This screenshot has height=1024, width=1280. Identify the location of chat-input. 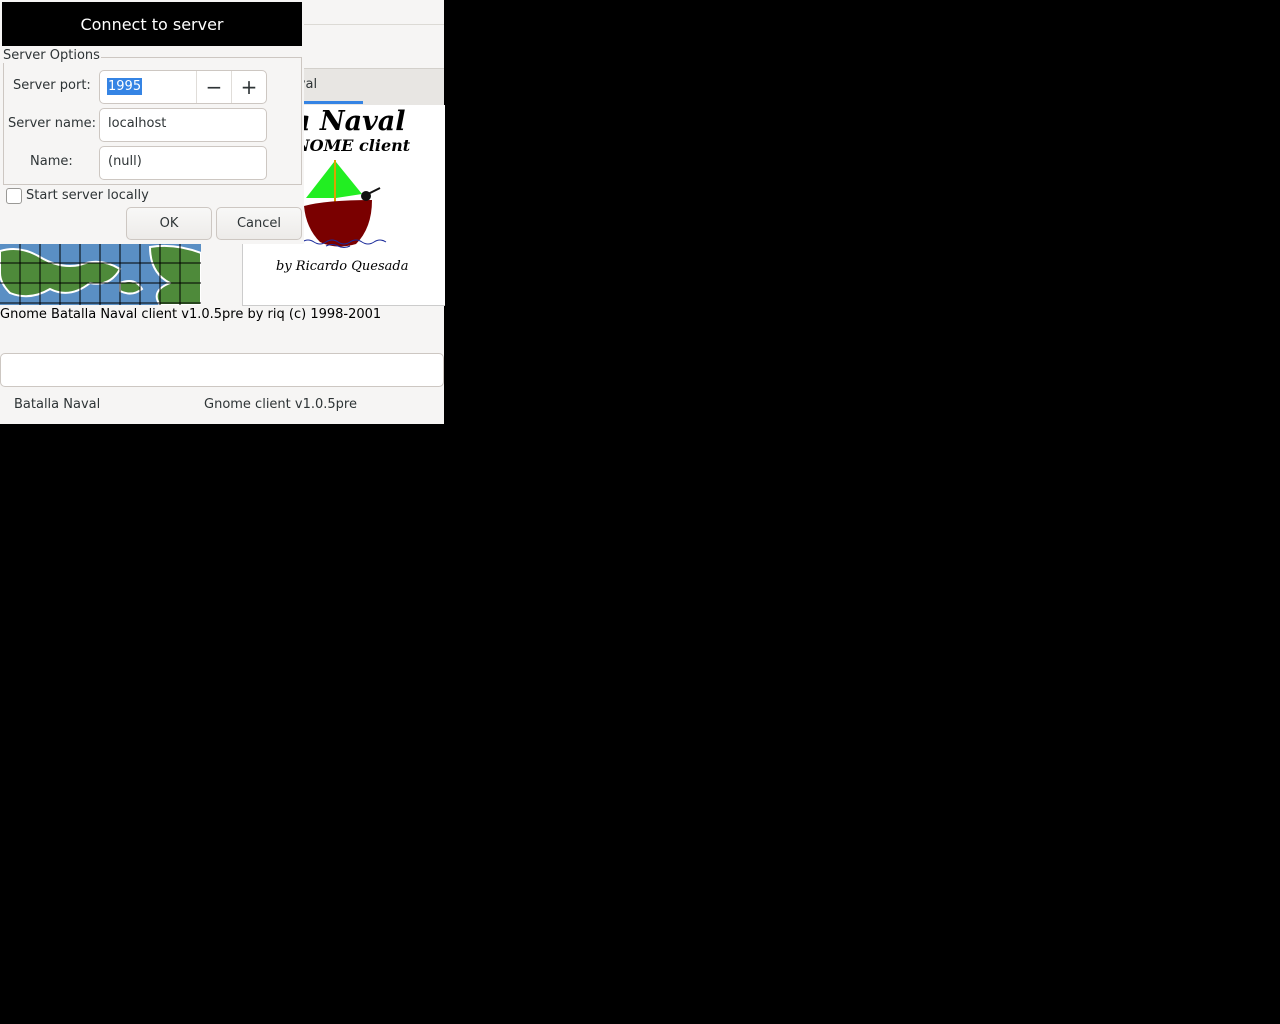
(222, 370).